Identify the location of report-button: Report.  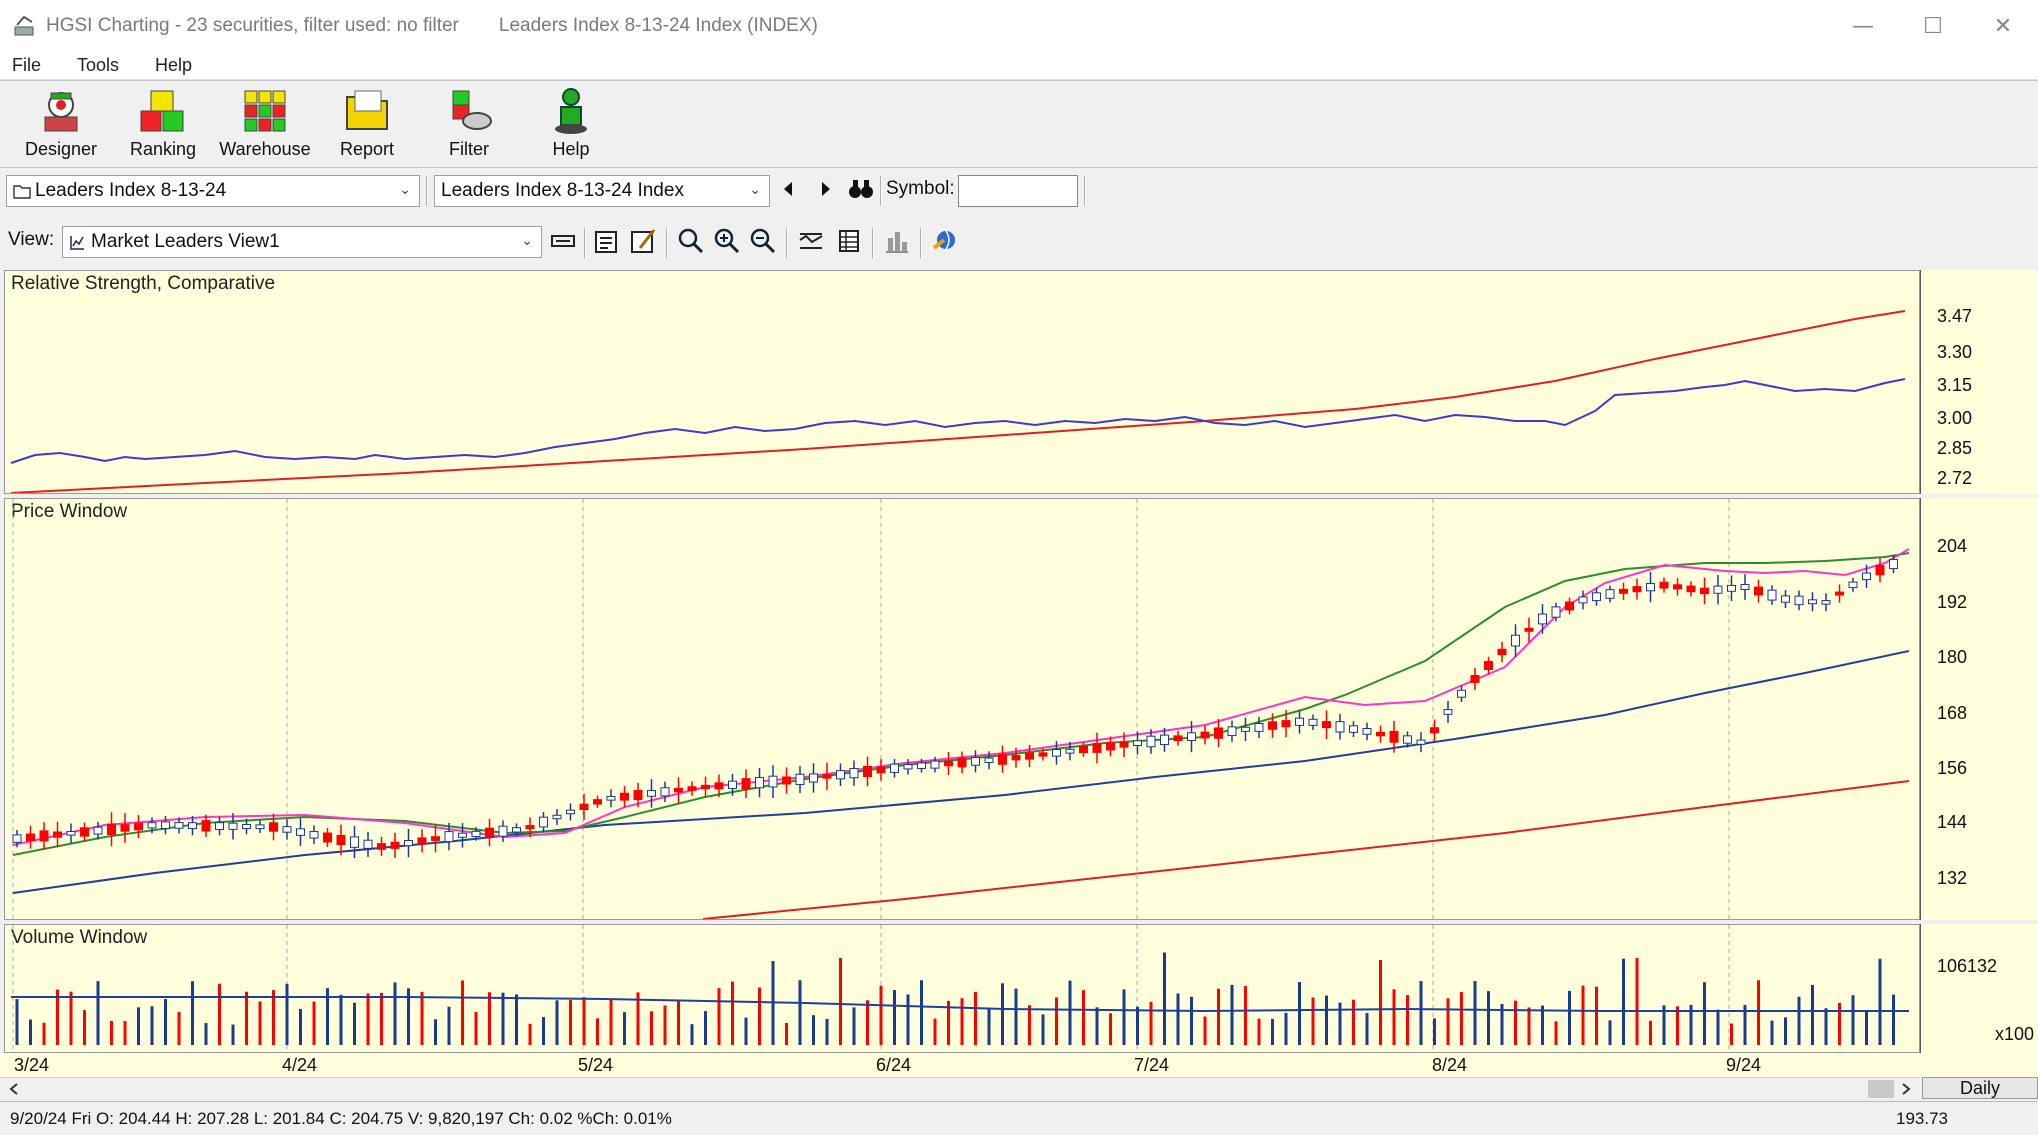
(367, 124).